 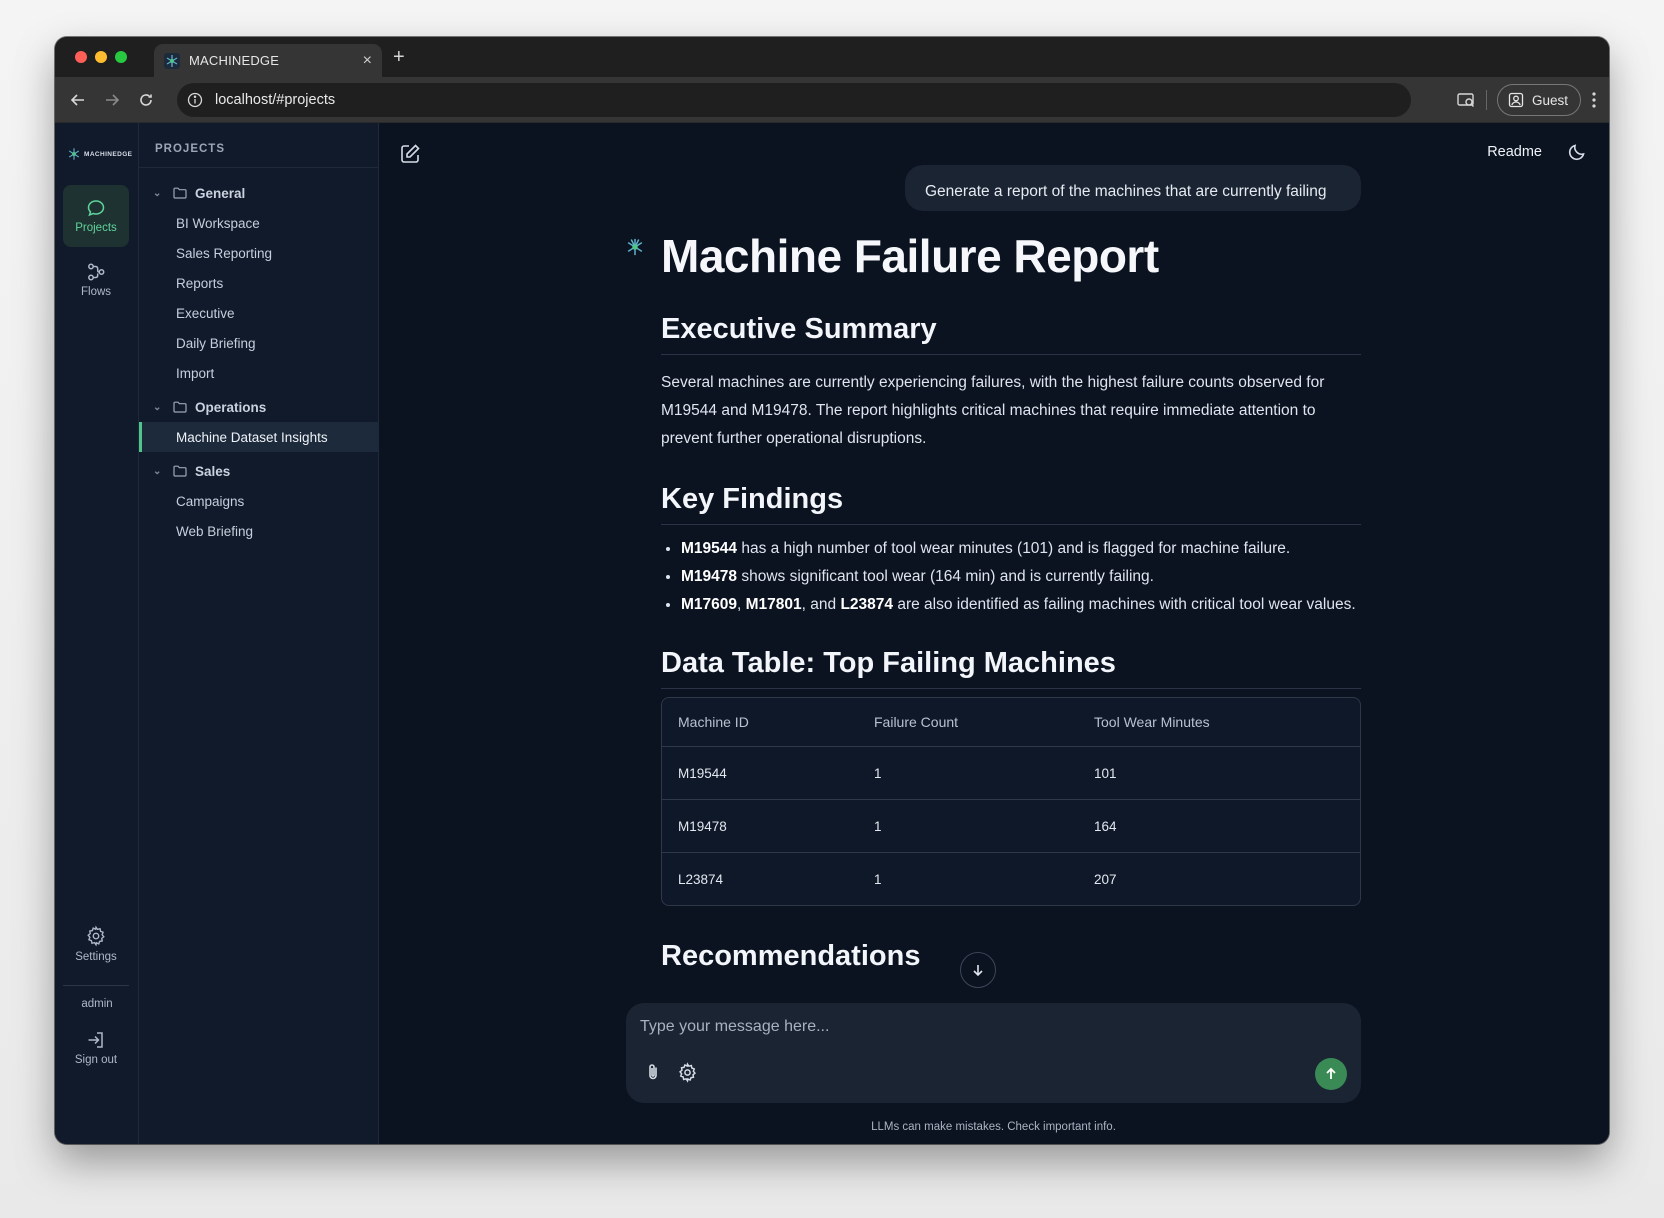 What do you see at coordinates (172, 60) in the screenshot?
I see `favicon-icon` at bounding box center [172, 60].